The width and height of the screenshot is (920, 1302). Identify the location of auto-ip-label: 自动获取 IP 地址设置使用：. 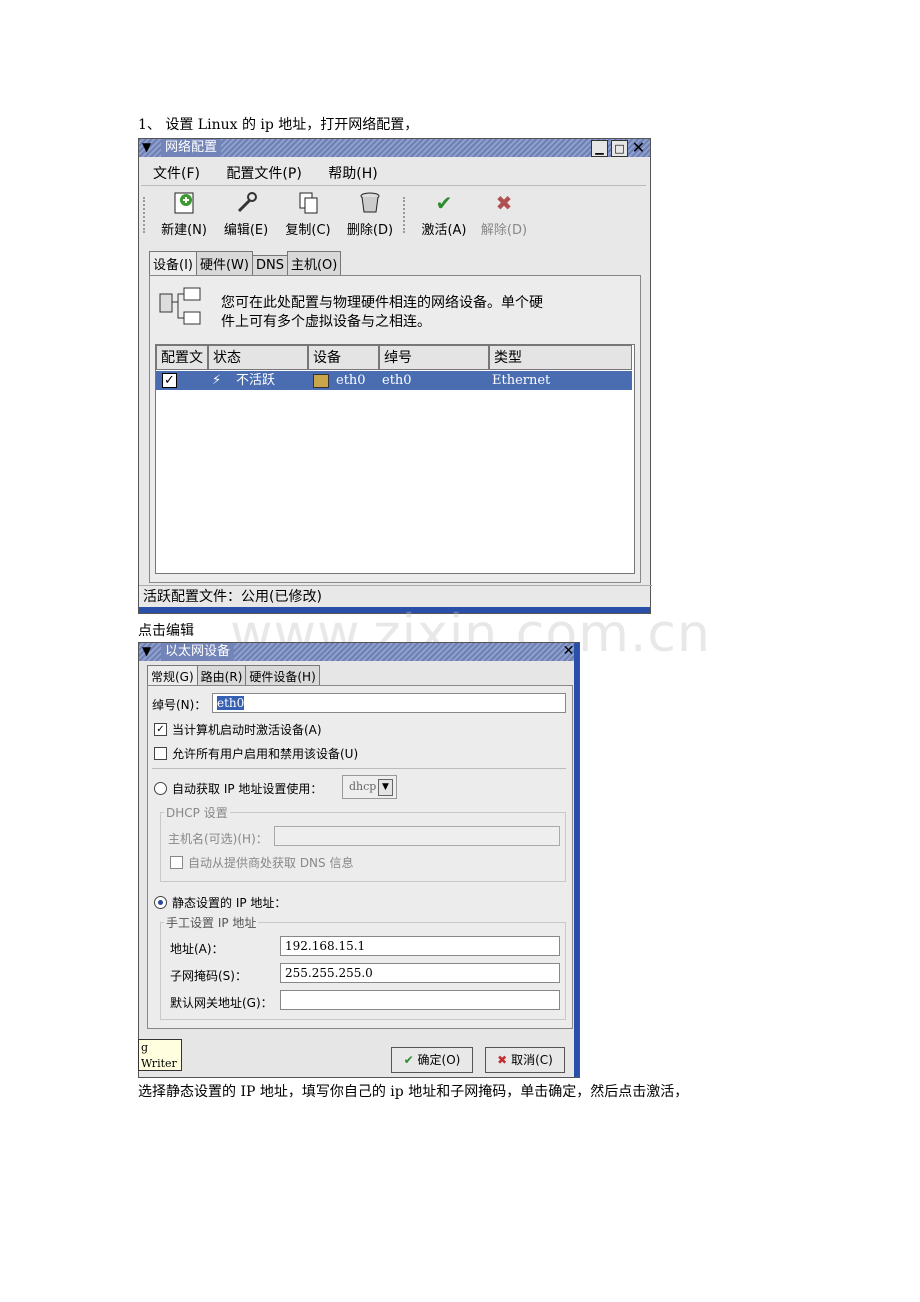
(247, 789).